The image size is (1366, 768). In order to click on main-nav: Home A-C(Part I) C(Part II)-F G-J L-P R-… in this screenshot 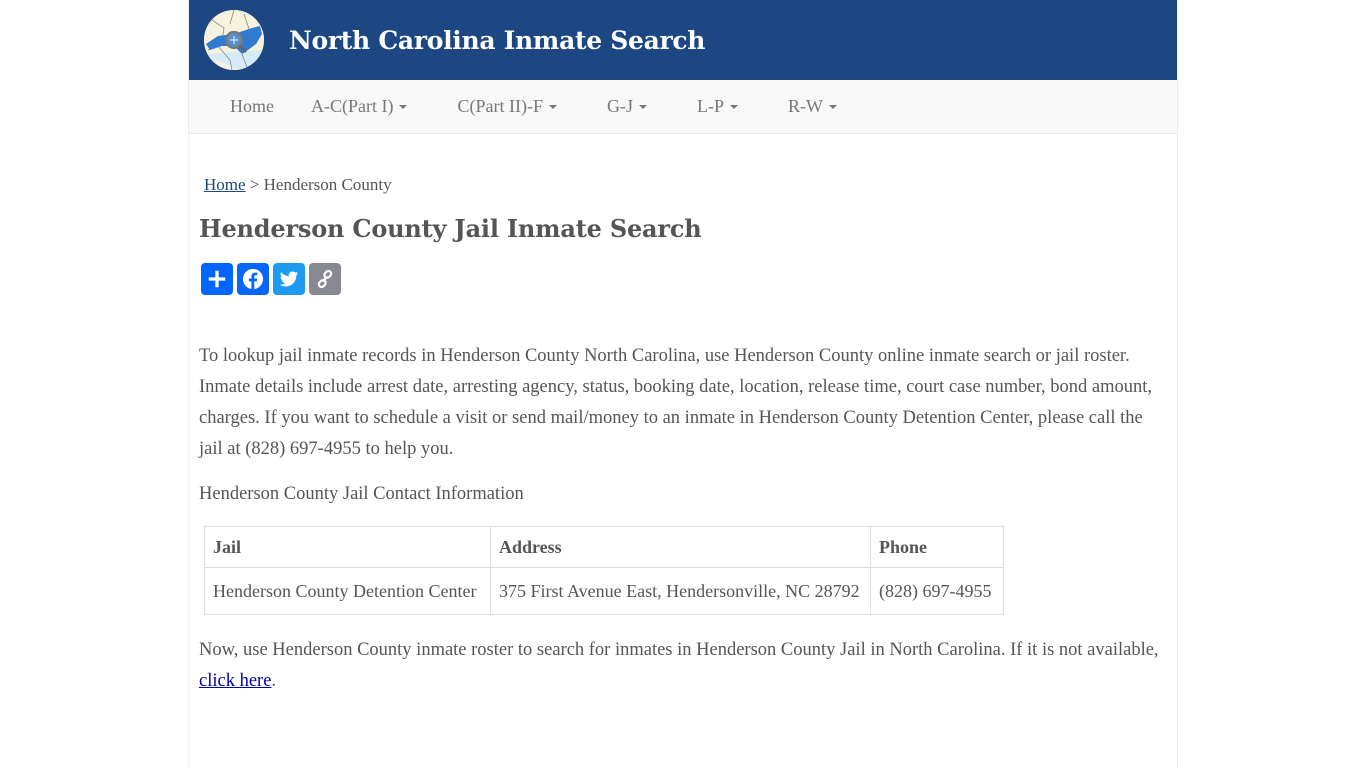, I will do `click(683, 107)`.